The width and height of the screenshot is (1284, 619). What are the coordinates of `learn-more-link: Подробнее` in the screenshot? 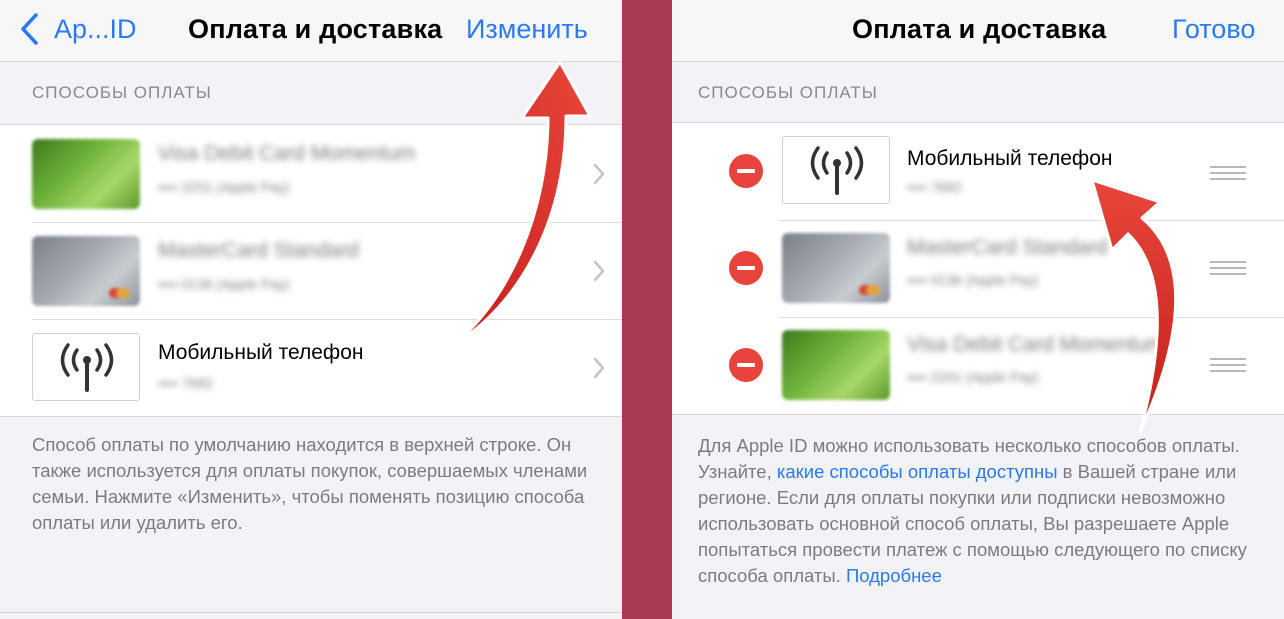 It's located at (894, 575).